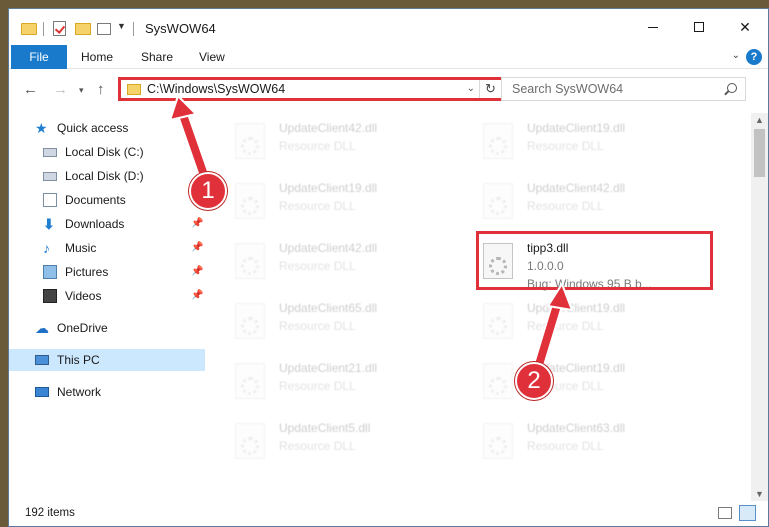  What do you see at coordinates (50, 272) in the screenshot?
I see `pictures-icon` at bounding box center [50, 272].